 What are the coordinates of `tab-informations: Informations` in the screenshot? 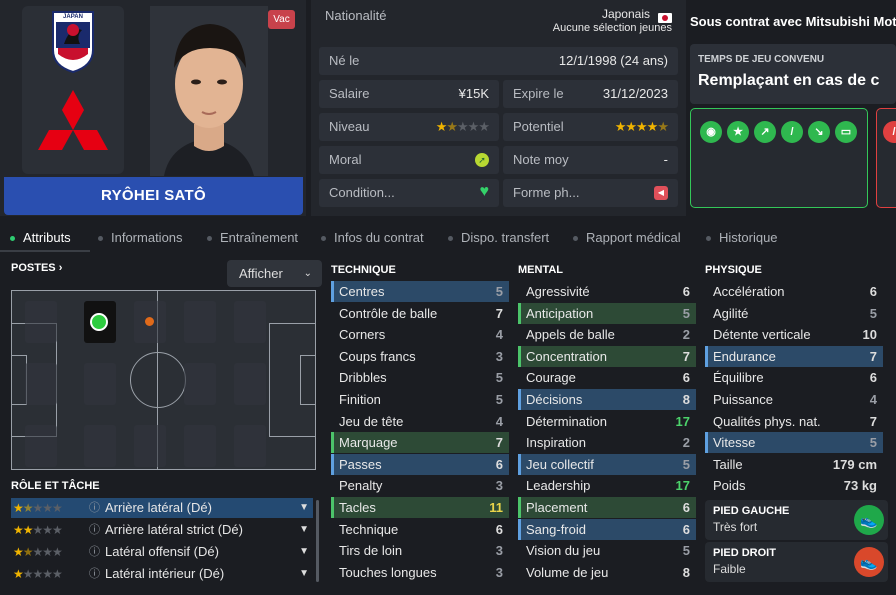 It's located at (140, 238).